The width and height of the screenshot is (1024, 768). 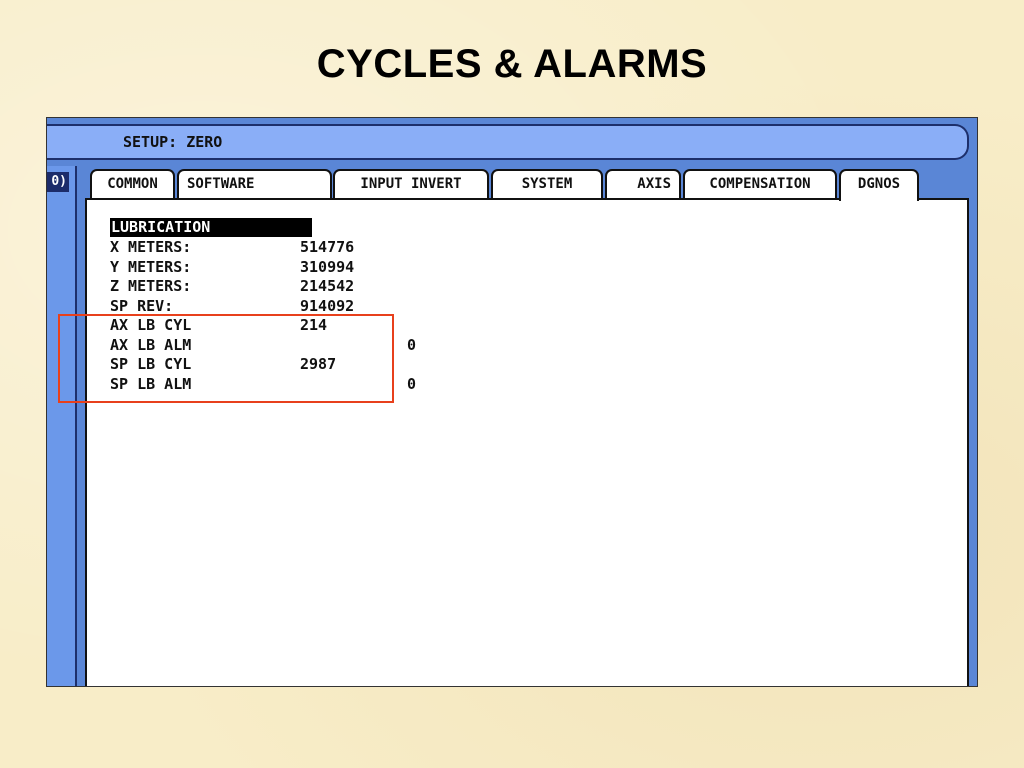 I want to click on section-heading-lubrication: LUBRICATION, so click(x=211, y=227).